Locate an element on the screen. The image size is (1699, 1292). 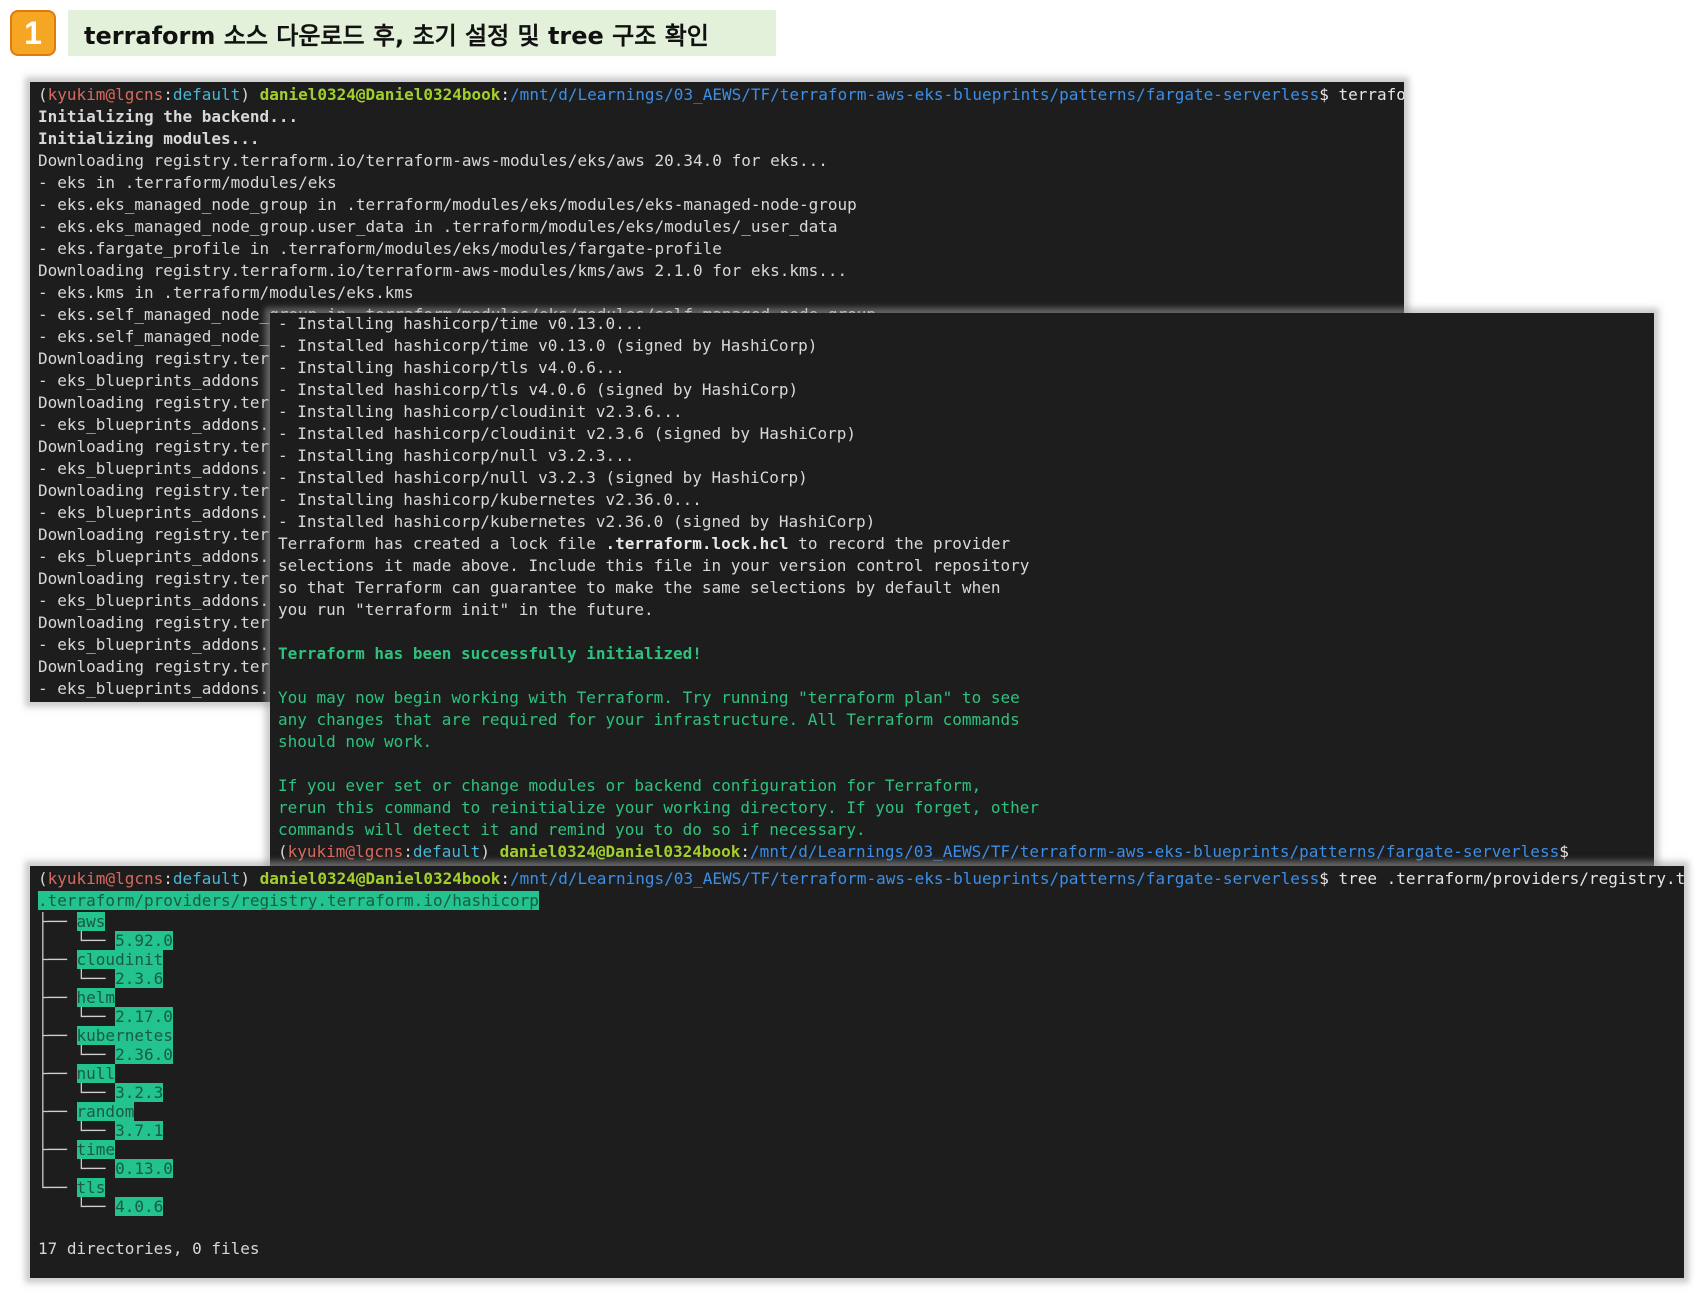
tree-summary-text: 17 directories, 0 files is located at coordinates (149, 1248).